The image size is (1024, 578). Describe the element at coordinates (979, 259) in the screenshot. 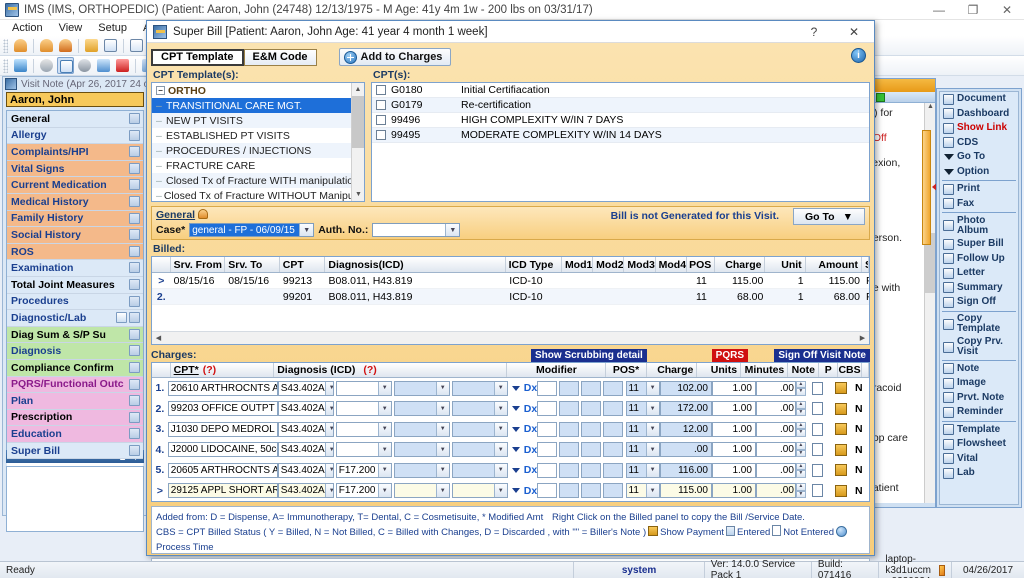

I see `right-panel-item-follow-up: Follow Up` at that location.